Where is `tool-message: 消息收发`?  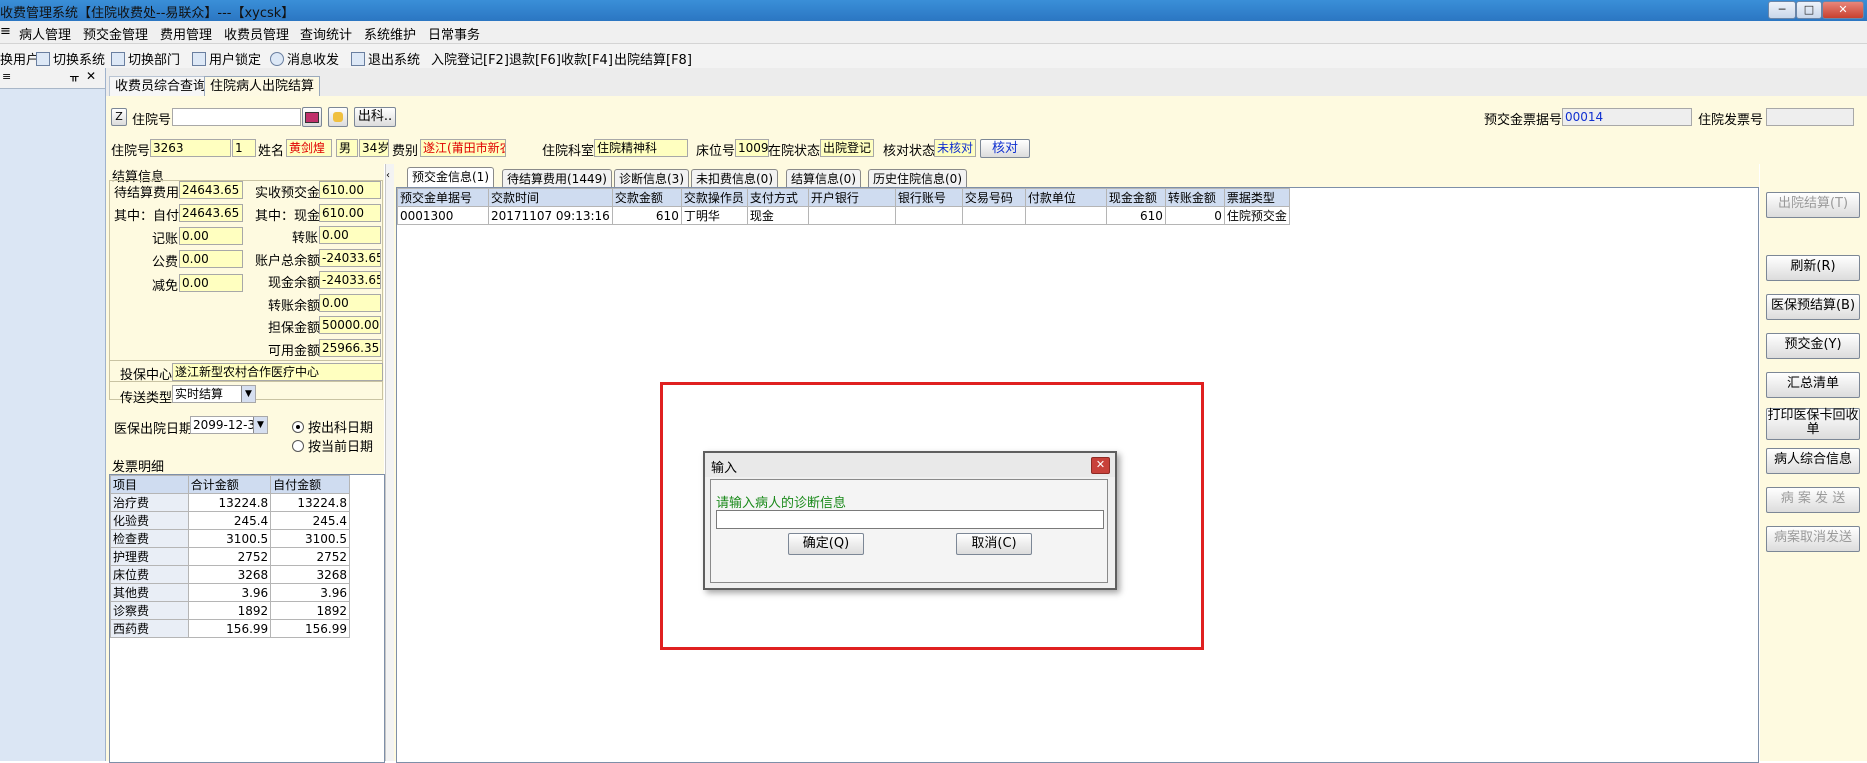 tool-message: 消息收发 is located at coordinates (304, 58).